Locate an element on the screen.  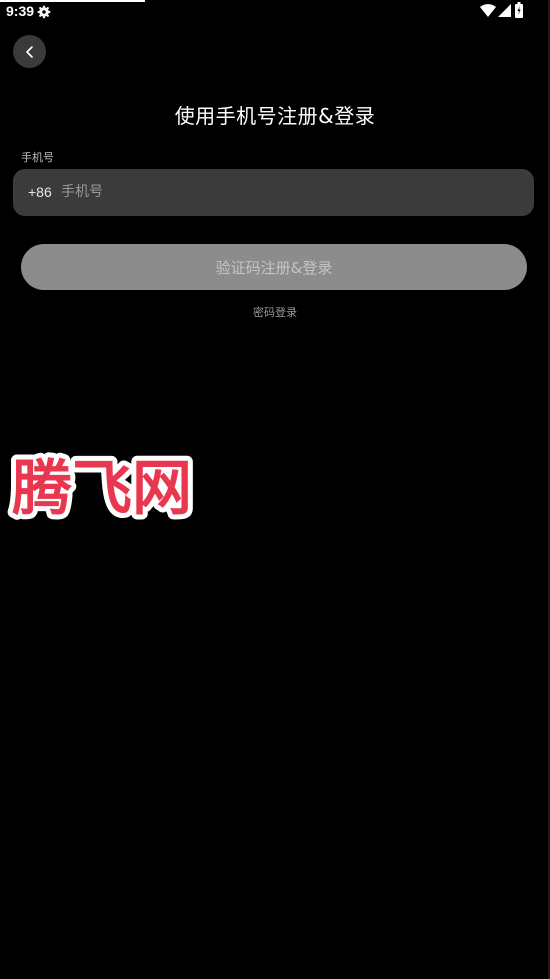
battery-icon is located at coordinates (519, 10).